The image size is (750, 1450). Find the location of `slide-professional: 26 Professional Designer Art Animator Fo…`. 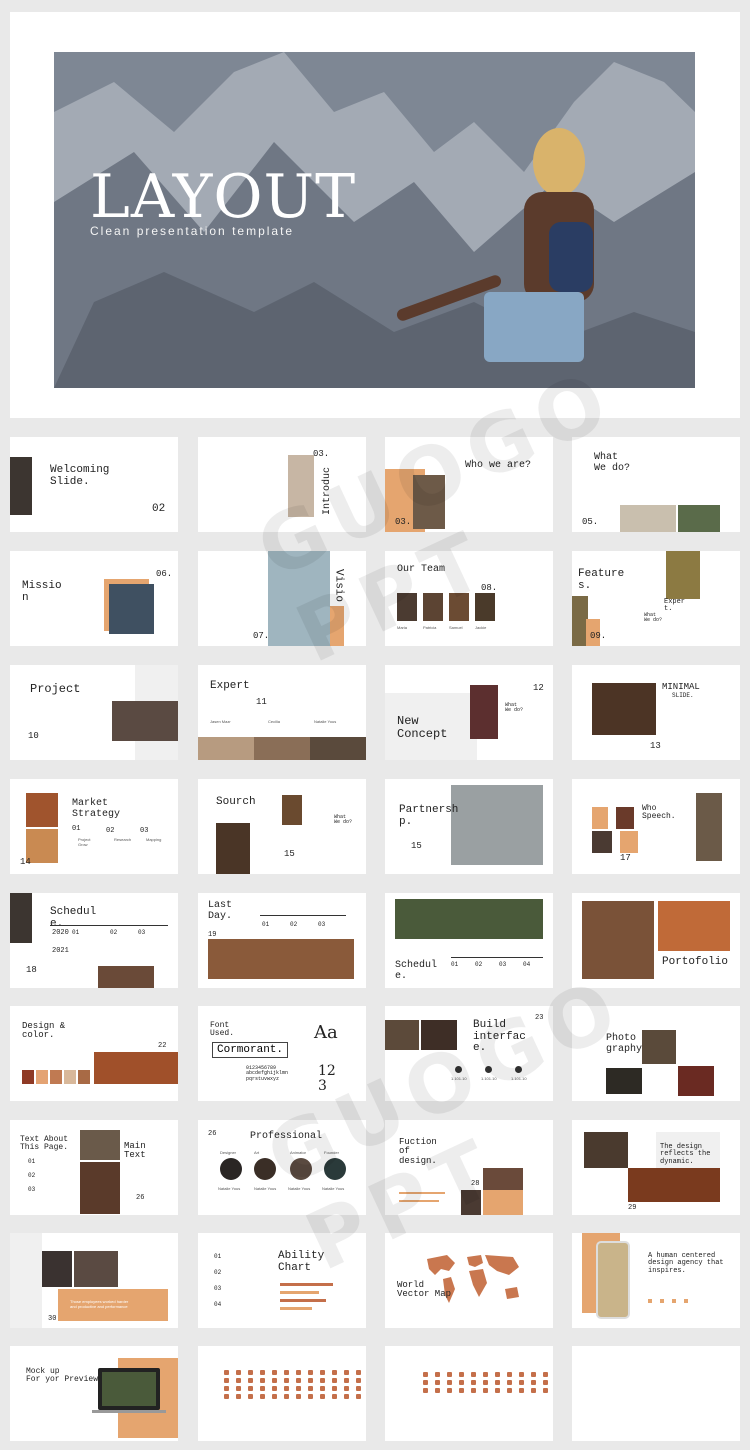

slide-professional: 26 Professional Designer Art Animator Fo… is located at coordinates (282, 1167).